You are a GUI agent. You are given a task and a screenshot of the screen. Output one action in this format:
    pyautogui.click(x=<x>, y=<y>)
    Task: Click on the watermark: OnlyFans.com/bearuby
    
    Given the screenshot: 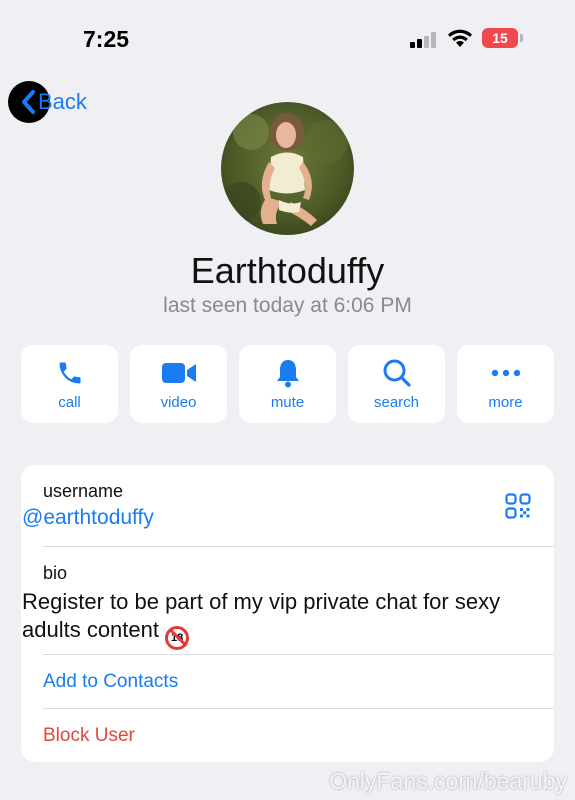 What is the action you would take?
    pyautogui.click(x=448, y=781)
    